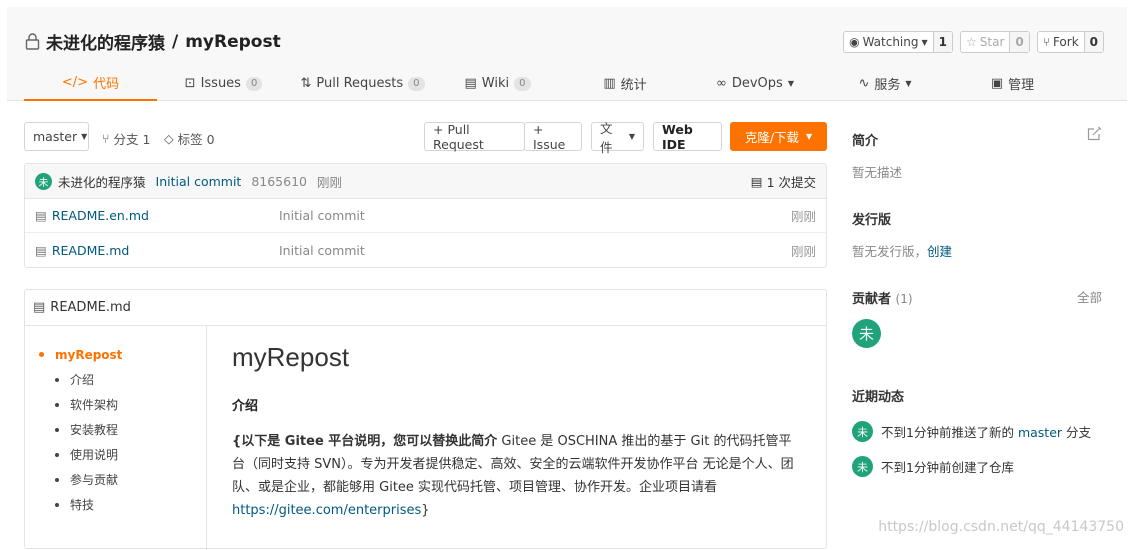  Describe the element at coordinates (497, 83) in the screenshot. I see `tab-wiki: ▤ Wiki 0` at that location.